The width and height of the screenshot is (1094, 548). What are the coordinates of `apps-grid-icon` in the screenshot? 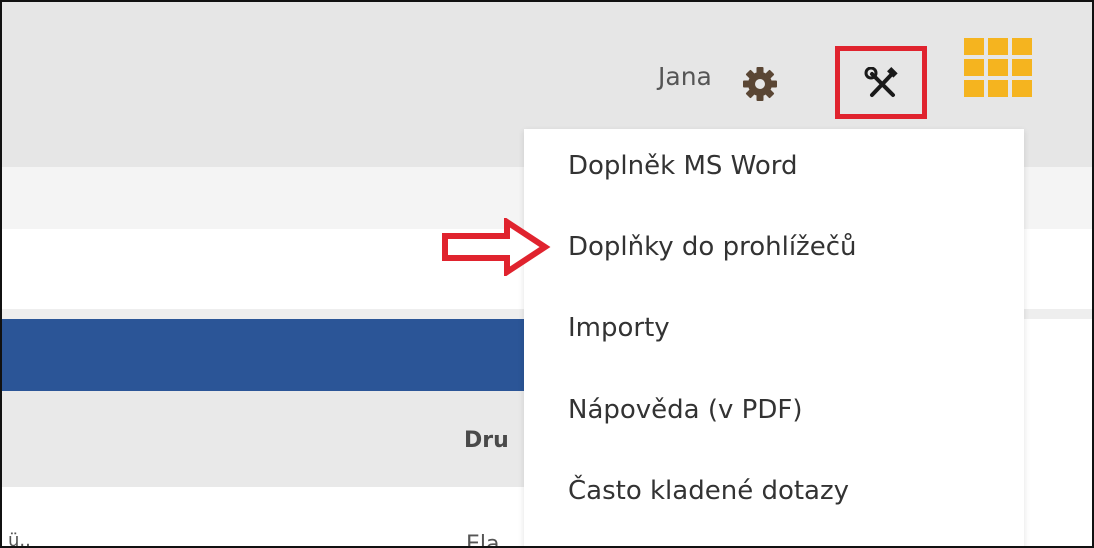 It's located at (998, 68).